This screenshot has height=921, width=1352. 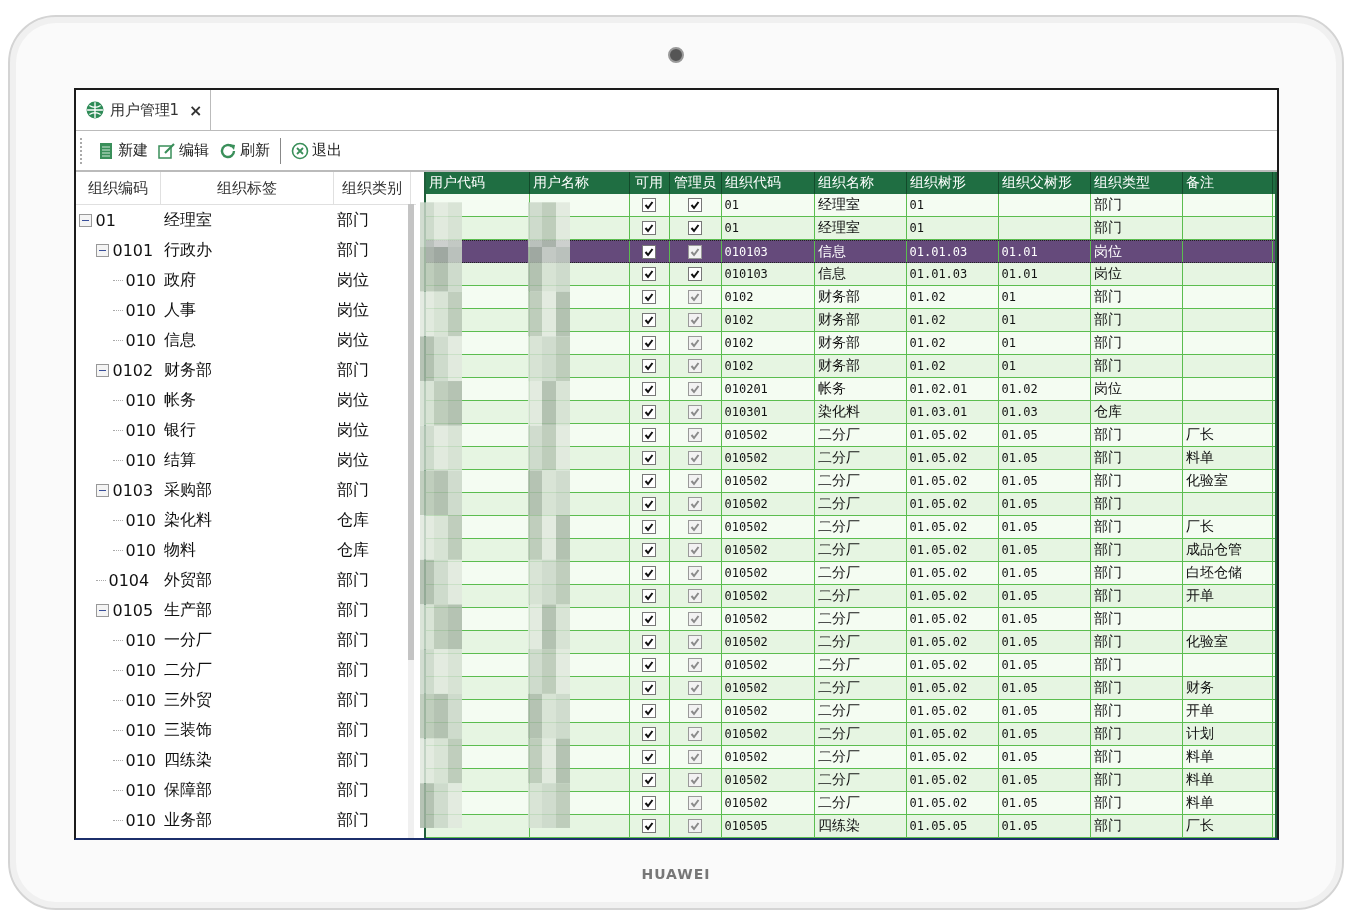 What do you see at coordinates (249, 820) in the screenshot?
I see `tree-node-label: 业务部` at bounding box center [249, 820].